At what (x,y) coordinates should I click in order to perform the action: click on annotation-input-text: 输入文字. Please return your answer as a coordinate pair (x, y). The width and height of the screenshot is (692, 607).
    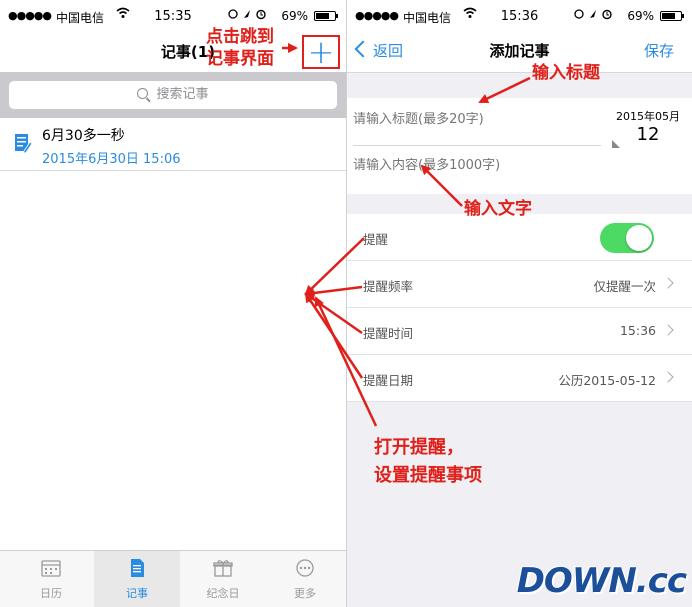
    Looking at the image, I should click on (498, 209).